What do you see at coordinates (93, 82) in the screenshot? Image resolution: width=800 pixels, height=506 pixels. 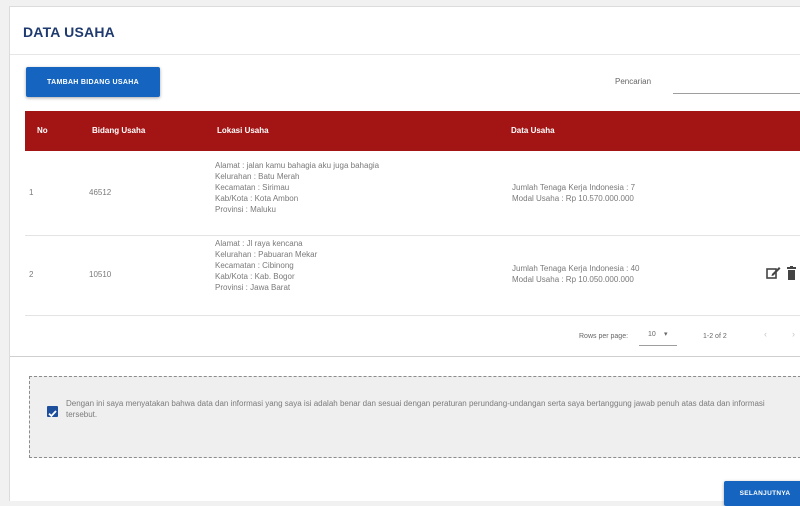 I see `add-business-field-button: TAMBAH BIDANG USAHA` at bounding box center [93, 82].